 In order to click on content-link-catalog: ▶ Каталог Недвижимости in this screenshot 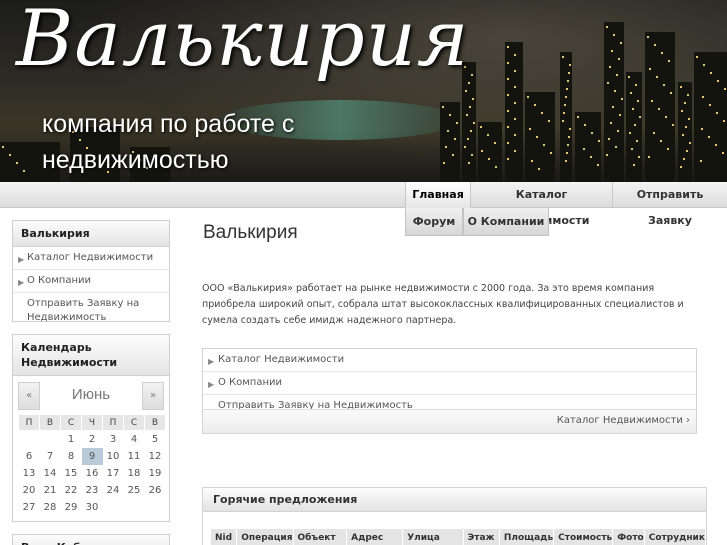, I will do `click(449, 360)`.